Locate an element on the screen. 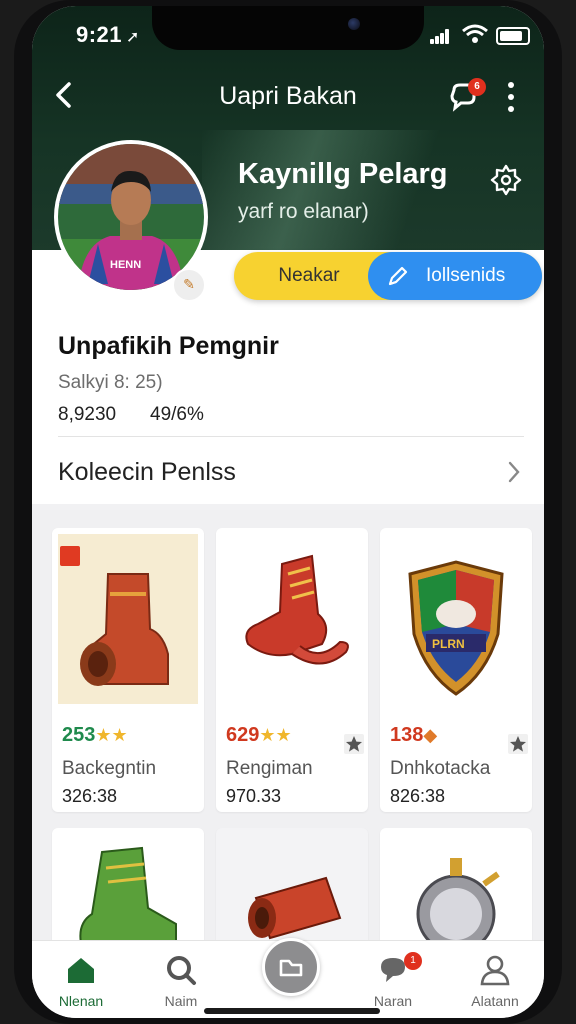 The height and width of the screenshot is (1024, 576). item-name: Backegntin is located at coordinates (109, 768).